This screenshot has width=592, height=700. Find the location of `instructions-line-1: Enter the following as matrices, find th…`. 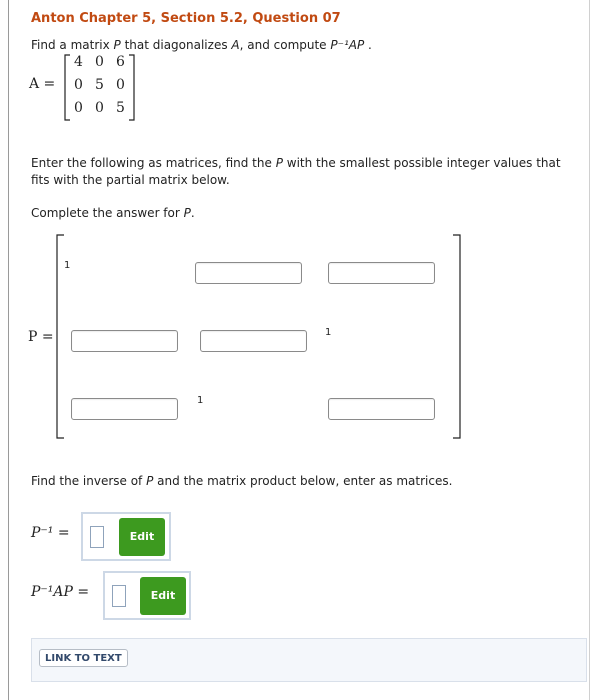

instructions-line-1: Enter the following as matrices, find th… is located at coordinates (296, 163).